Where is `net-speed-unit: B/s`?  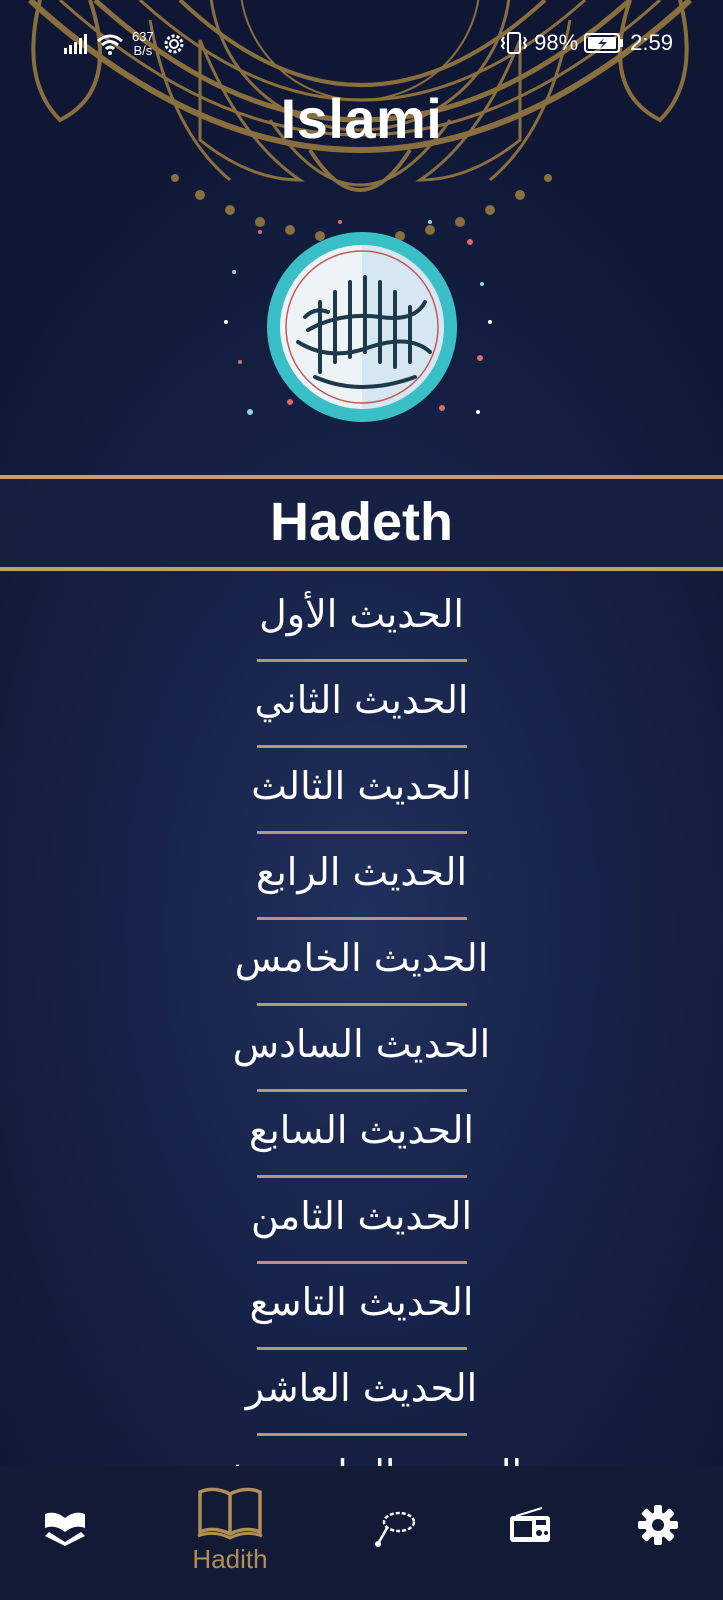
net-speed-unit: B/s is located at coordinates (143, 50).